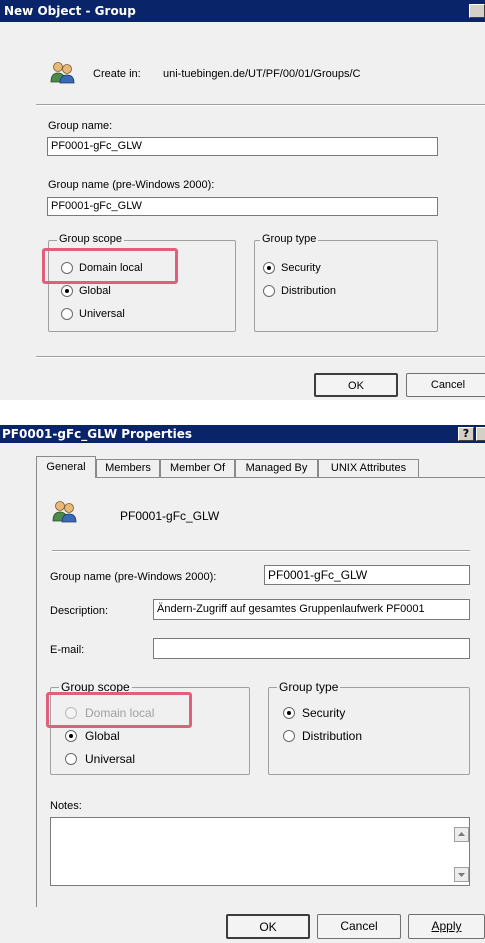  What do you see at coordinates (242, 434) in the screenshot?
I see `properties-titlebar: PF0001-gFc_GLW Properties ?` at bounding box center [242, 434].